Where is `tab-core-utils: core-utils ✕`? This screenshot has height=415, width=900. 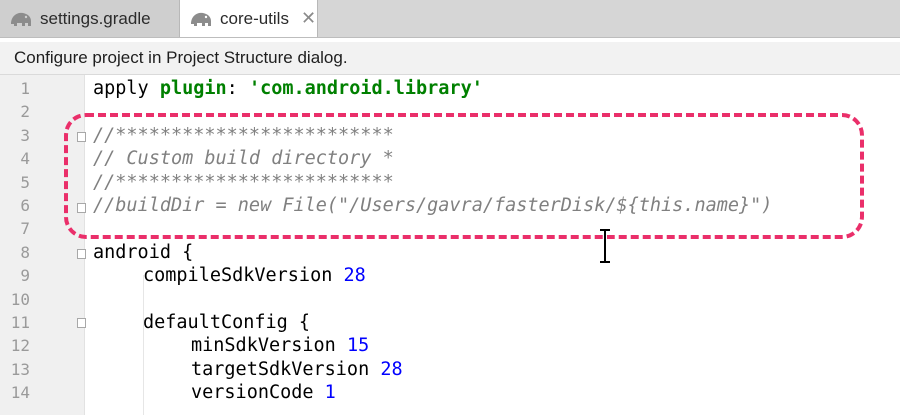
tab-core-utils: core-utils ✕ is located at coordinates (249, 18).